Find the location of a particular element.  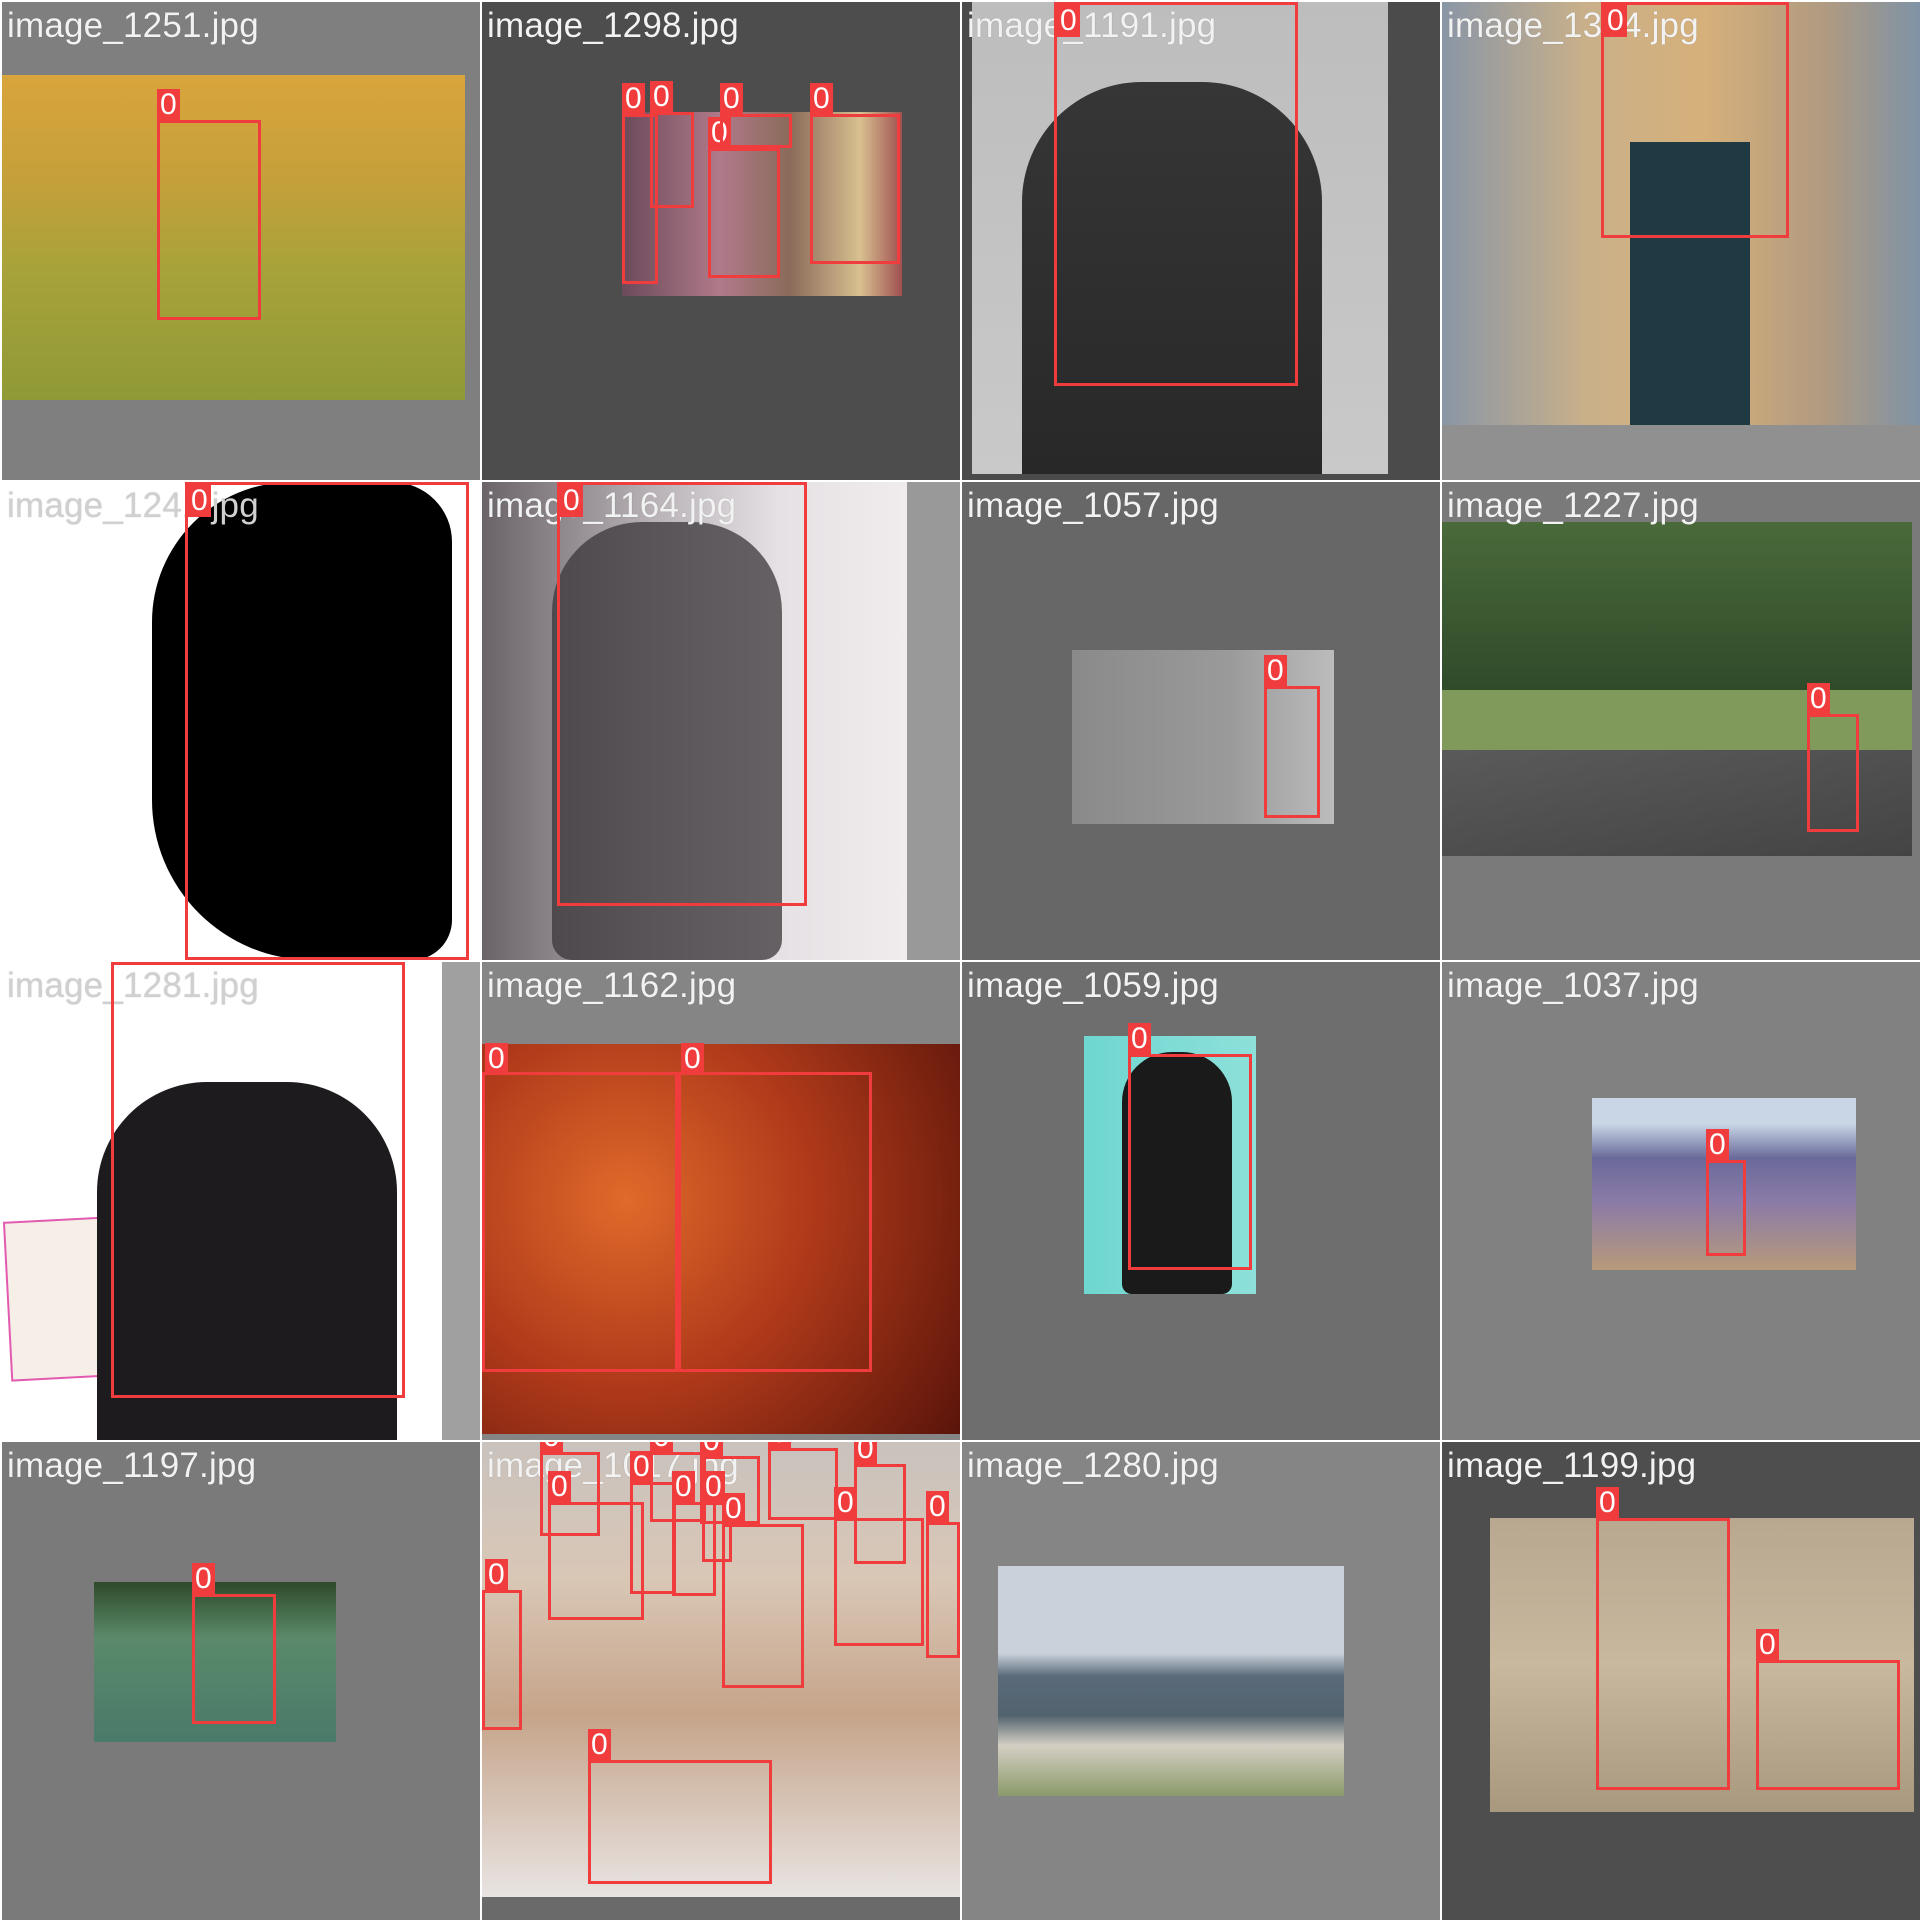

filename-label: image_1057.jpg is located at coordinates (1093, 505).